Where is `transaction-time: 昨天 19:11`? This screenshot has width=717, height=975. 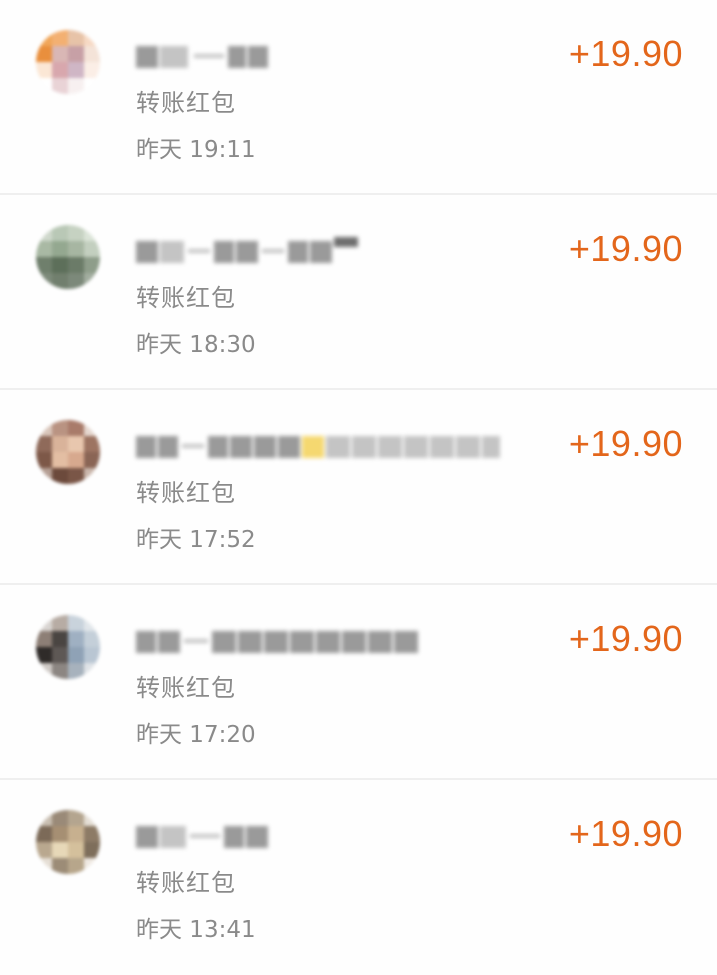
transaction-time: 昨天 19:11 is located at coordinates (196, 150).